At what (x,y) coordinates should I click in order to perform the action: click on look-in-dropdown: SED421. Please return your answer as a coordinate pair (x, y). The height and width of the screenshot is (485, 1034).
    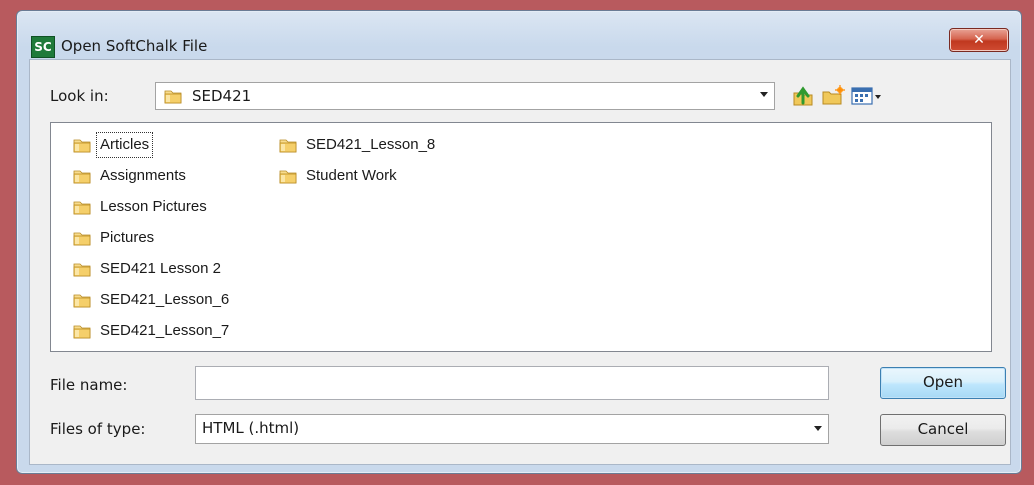
    Looking at the image, I should click on (465, 96).